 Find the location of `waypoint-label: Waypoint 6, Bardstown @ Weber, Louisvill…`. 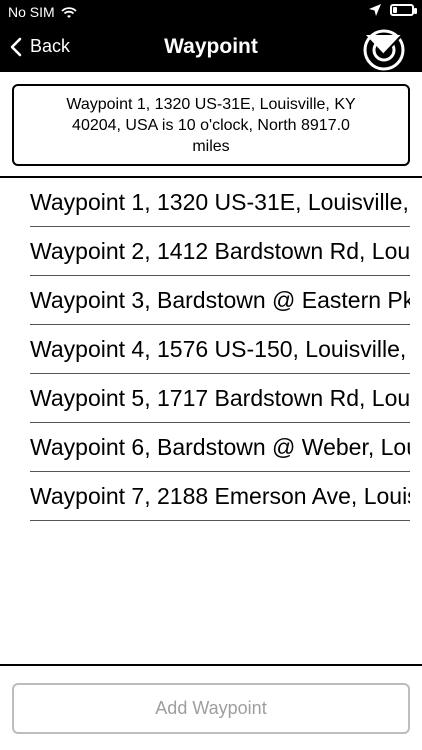

waypoint-label: Waypoint 6, Bardstown @ Weber, Louisvill… is located at coordinates (220, 447).